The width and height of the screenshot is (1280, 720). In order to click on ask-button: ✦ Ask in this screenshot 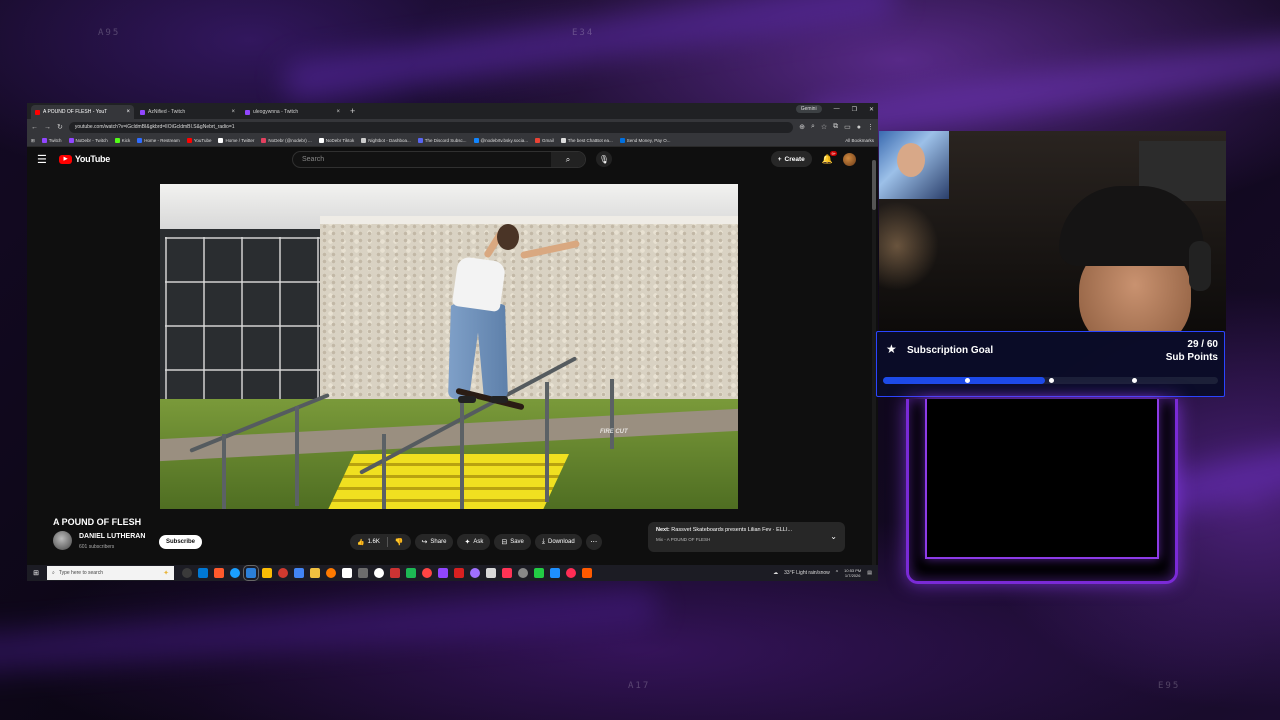, I will do `click(474, 542)`.